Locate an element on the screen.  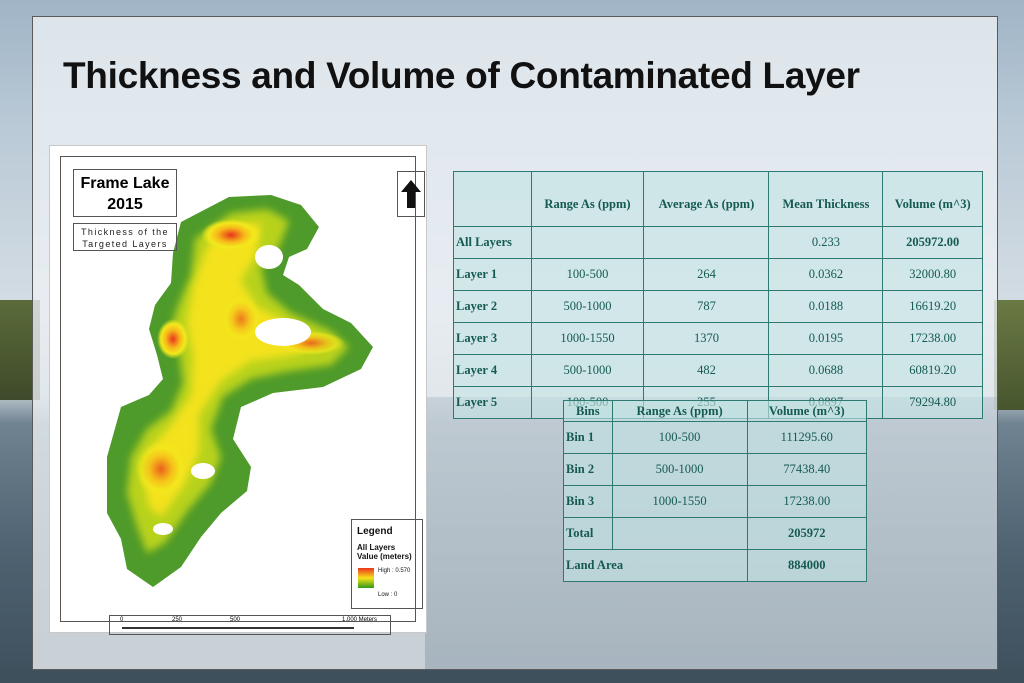
table-cell: 482 is located at coordinates (706, 370).